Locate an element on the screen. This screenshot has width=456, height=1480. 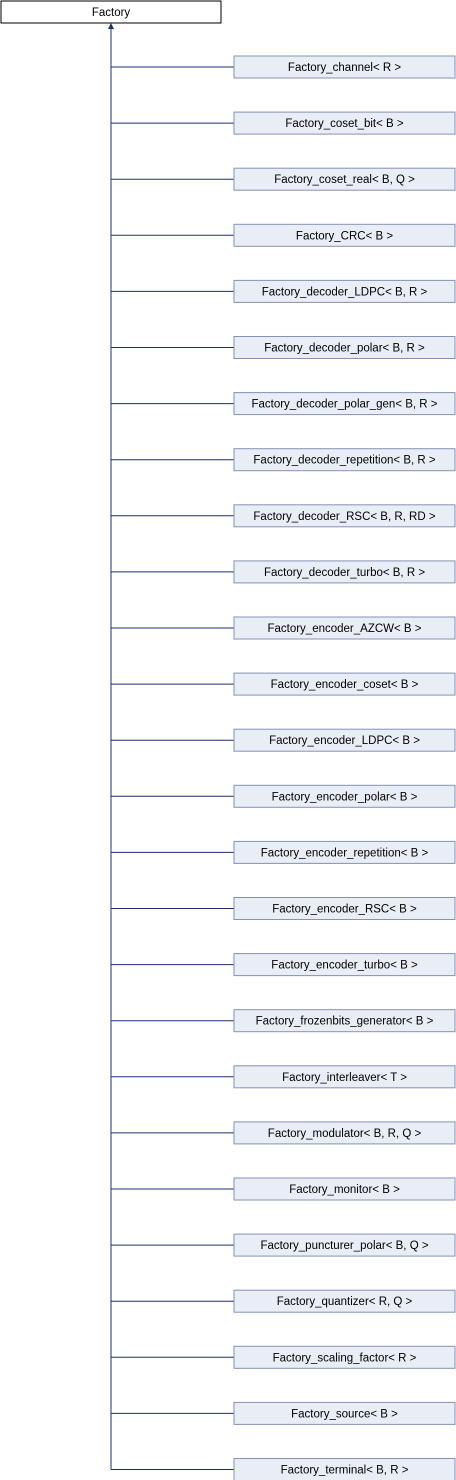
derived-class-node: Factory_channel< R > is located at coordinates (344, 67).